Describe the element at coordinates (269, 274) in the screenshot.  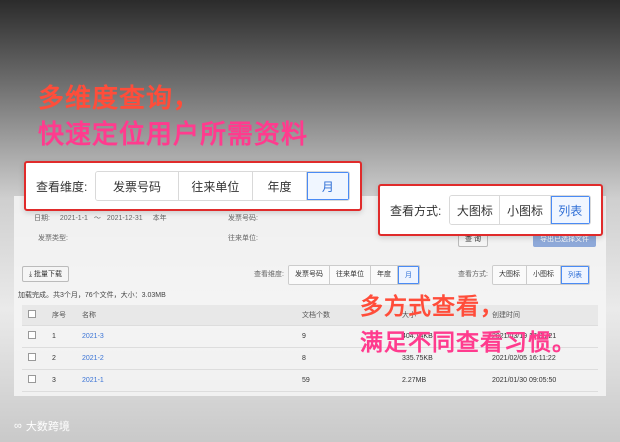
I see `toolbar-dimension-label: 查看维度:` at that location.